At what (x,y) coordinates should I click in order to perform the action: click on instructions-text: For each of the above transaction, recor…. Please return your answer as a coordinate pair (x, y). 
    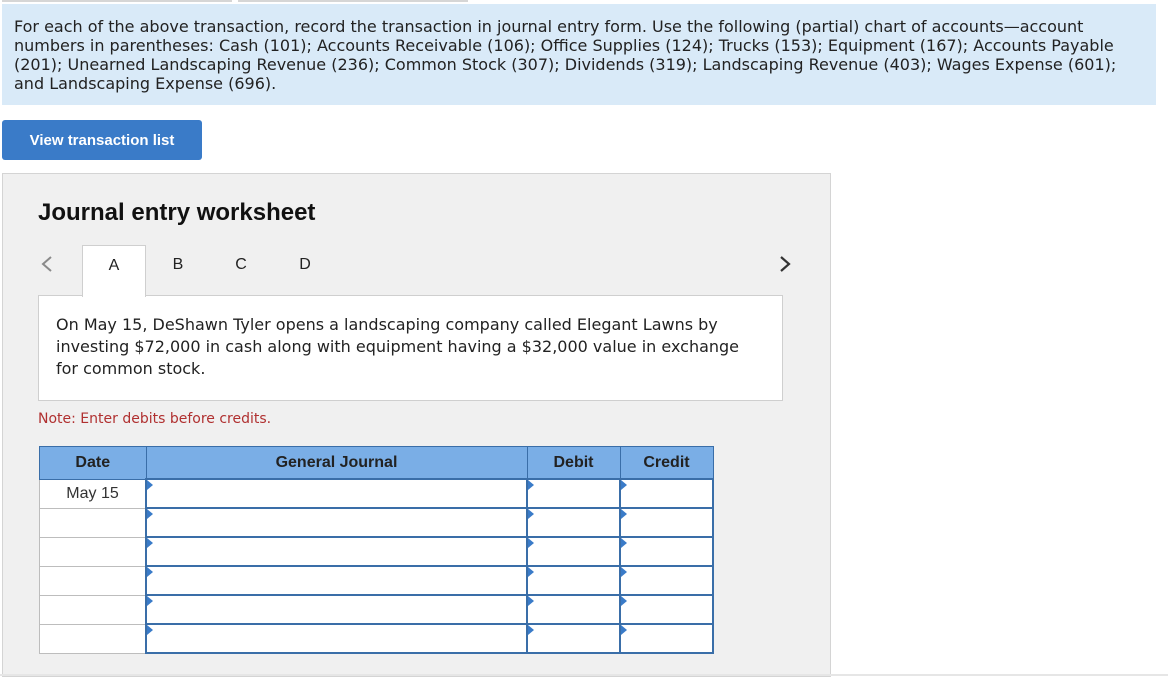
    Looking at the image, I should click on (579, 54).